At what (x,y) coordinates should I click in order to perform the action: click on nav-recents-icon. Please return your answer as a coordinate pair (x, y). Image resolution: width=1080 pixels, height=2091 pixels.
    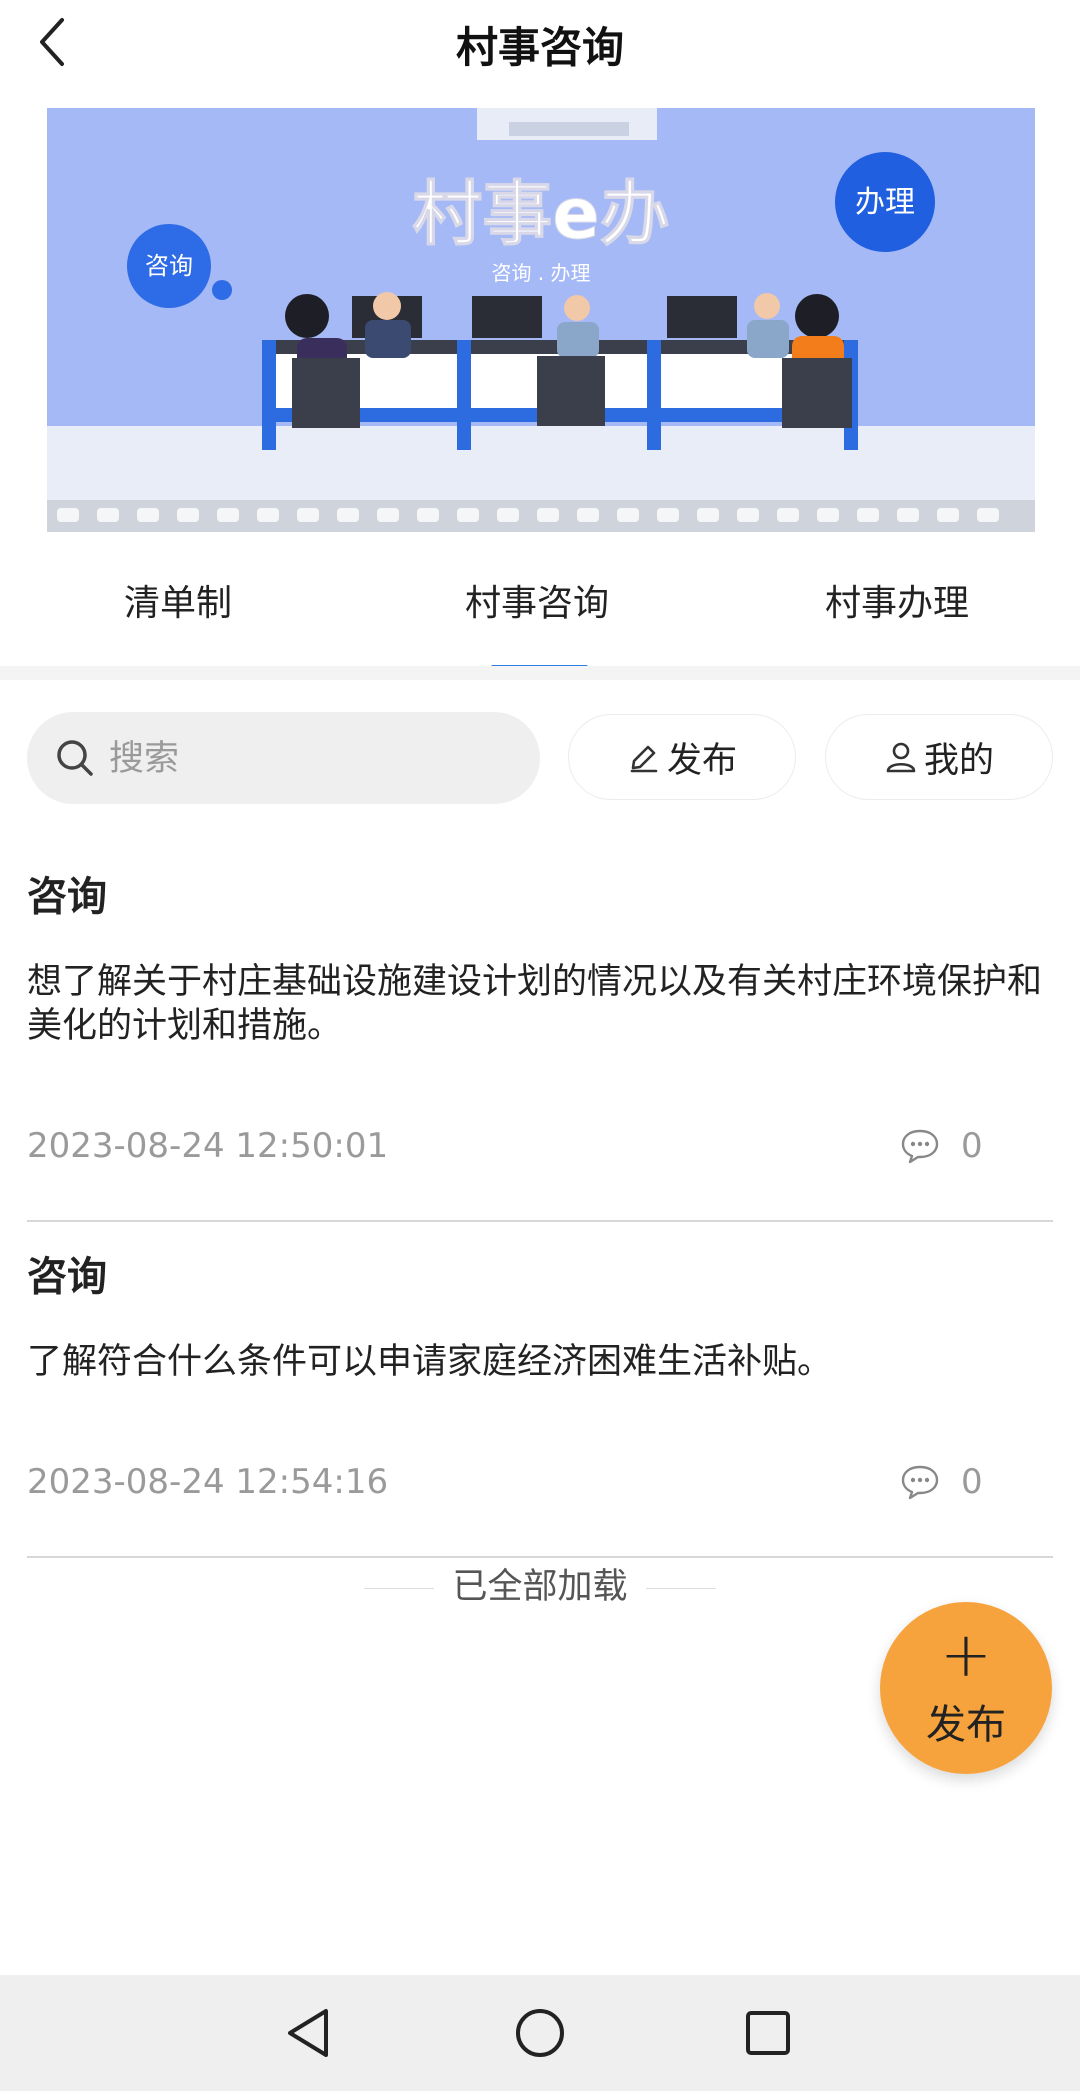
    Looking at the image, I should click on (768, 2033).